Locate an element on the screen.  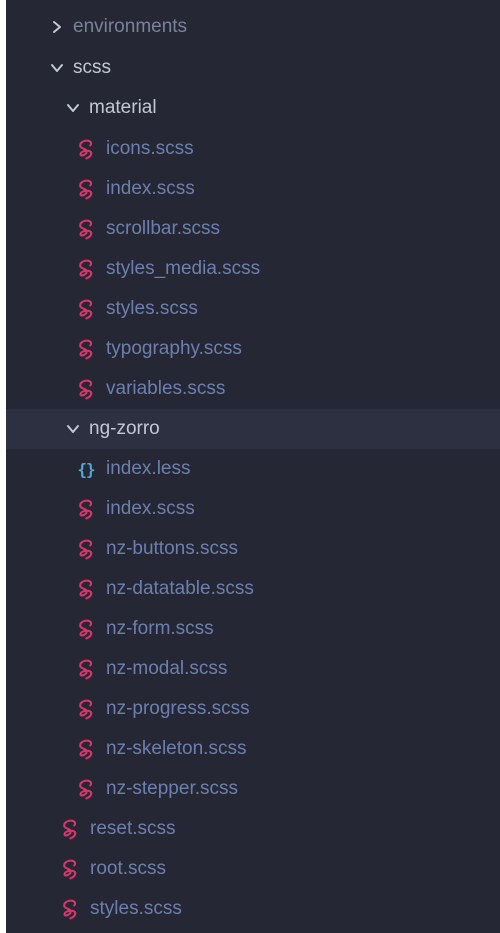
tree-file-label: icons.scss is located at coordinates (150, 148).